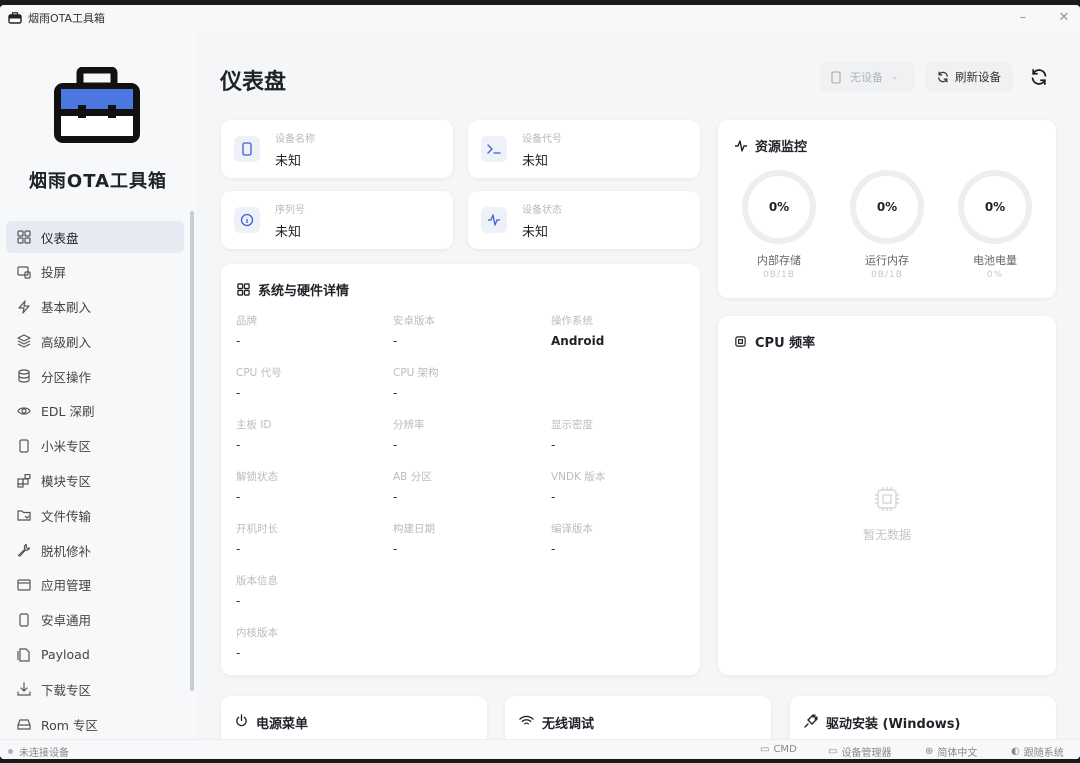 The width and height of the screenshot is (1080, 763). I want to click on cpu-frequency-card: CPU 频率 暂无数据, so click(887, 495).